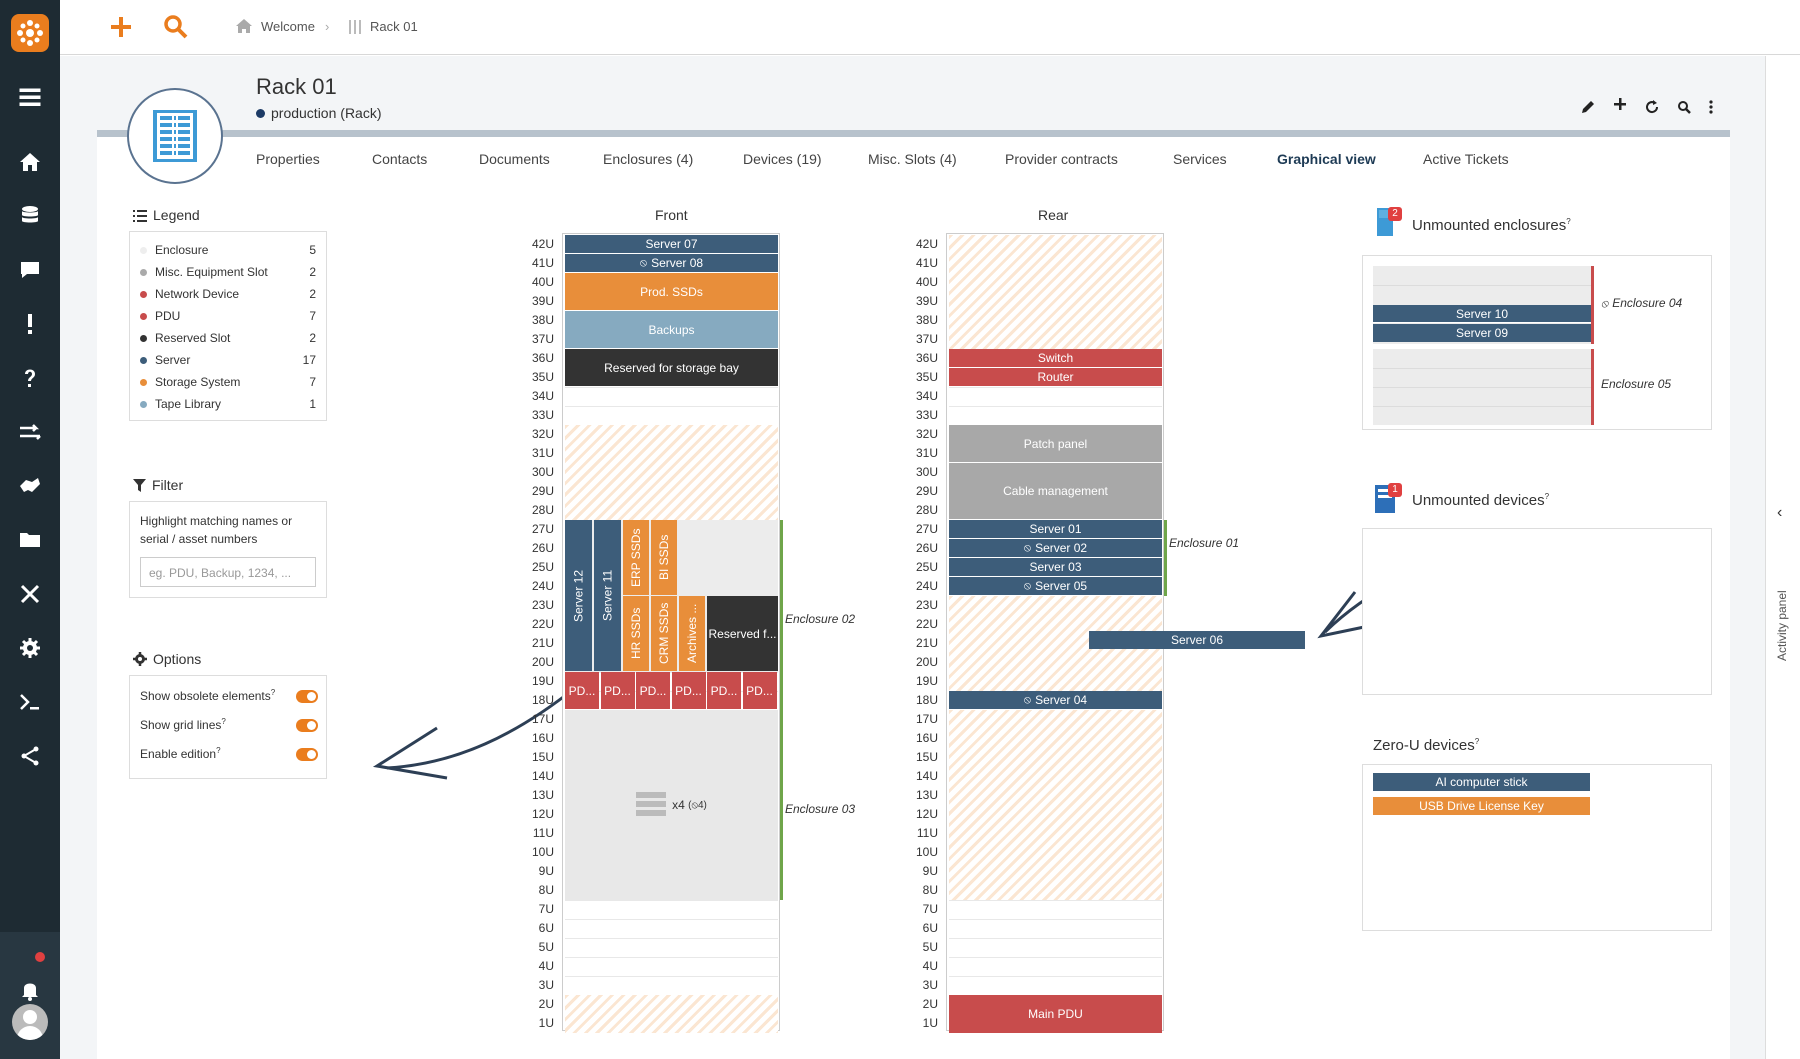 This screenshot has height=1059, width=1800. Describe the element at coordinates (671, 805) in the screenshot. I see `enclosure-03: x4 (⦸4)` at that location.